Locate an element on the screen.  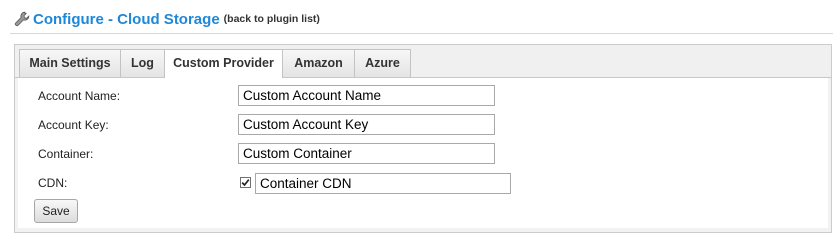
account-key-label: Account Key: is located at coordinates (73, 125).